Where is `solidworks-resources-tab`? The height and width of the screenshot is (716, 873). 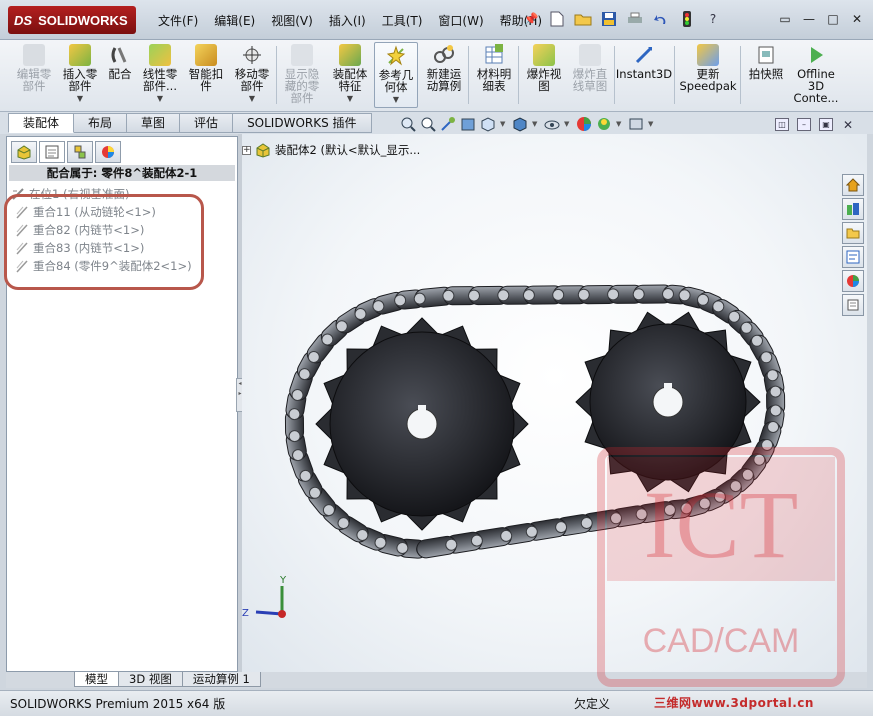
solidworks-resources-tab is located at coordinates (853, 185).